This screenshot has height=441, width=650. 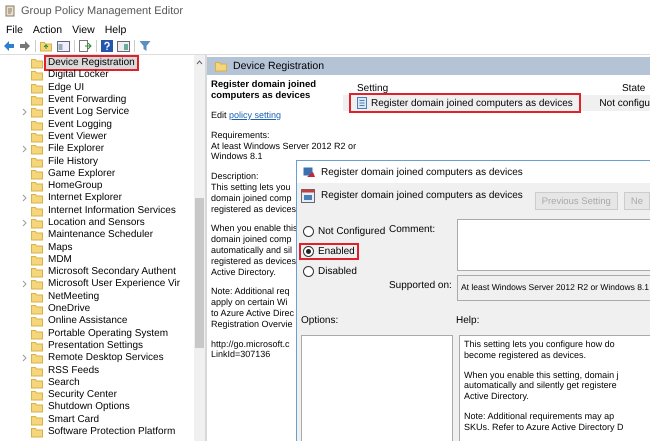 What do you see at coordinates (112, 272) in the screenshot?
I see `tree-item: Microsoft Secondary Authent` at bounding box center [112, 272].